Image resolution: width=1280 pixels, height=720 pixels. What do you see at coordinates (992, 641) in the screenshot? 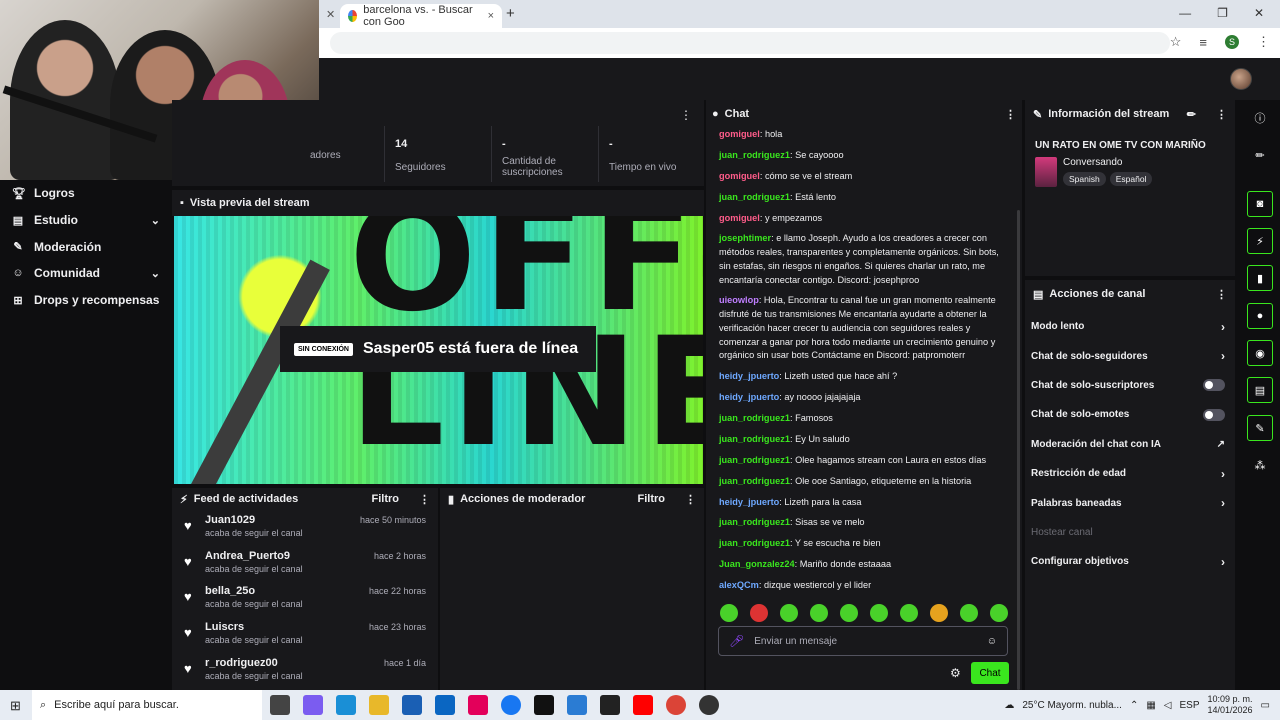
I see `emoji-icon: ☺` at bounding box center [992, 641].